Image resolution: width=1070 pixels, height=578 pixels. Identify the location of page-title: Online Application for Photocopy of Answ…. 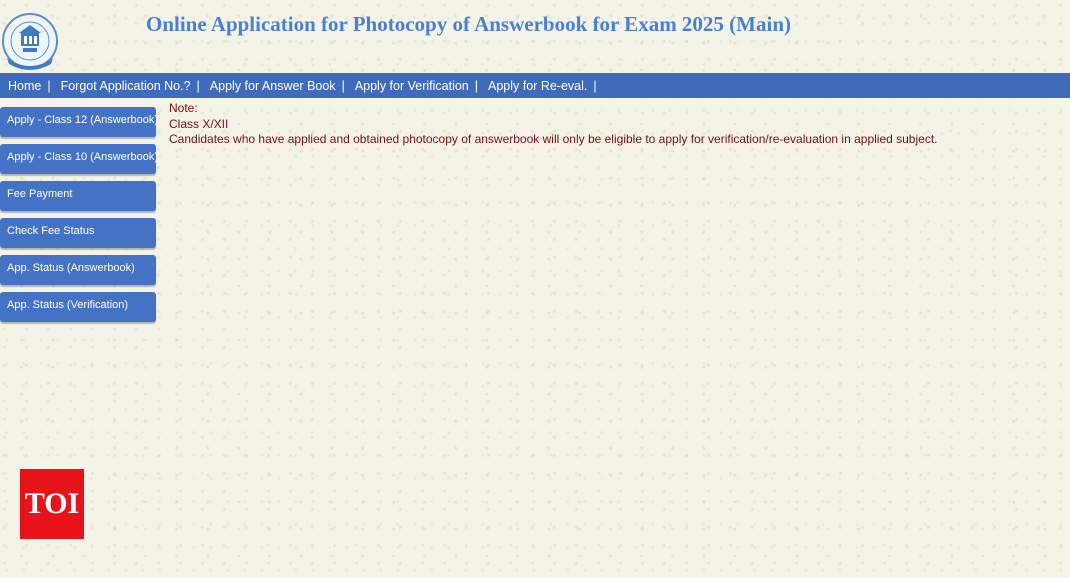
(469, 24).